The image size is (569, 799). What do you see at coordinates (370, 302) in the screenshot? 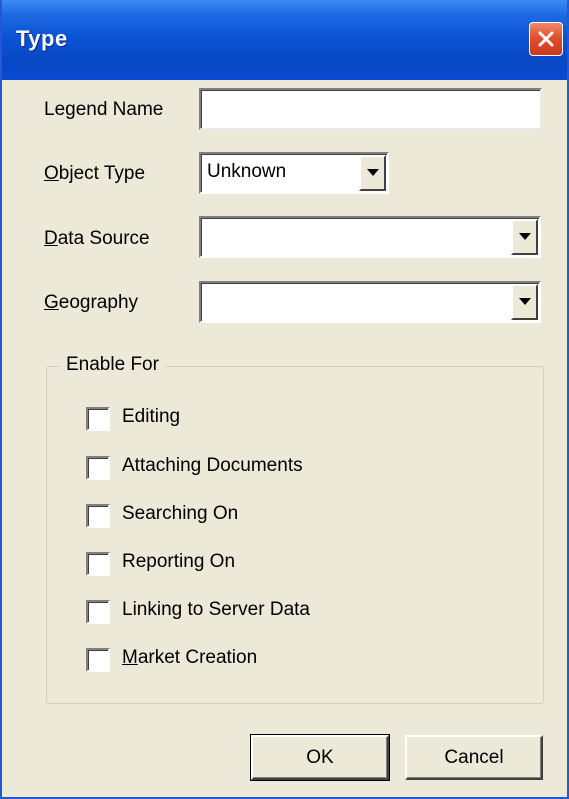
I see `geography-select` at bounding box center [370, 302].